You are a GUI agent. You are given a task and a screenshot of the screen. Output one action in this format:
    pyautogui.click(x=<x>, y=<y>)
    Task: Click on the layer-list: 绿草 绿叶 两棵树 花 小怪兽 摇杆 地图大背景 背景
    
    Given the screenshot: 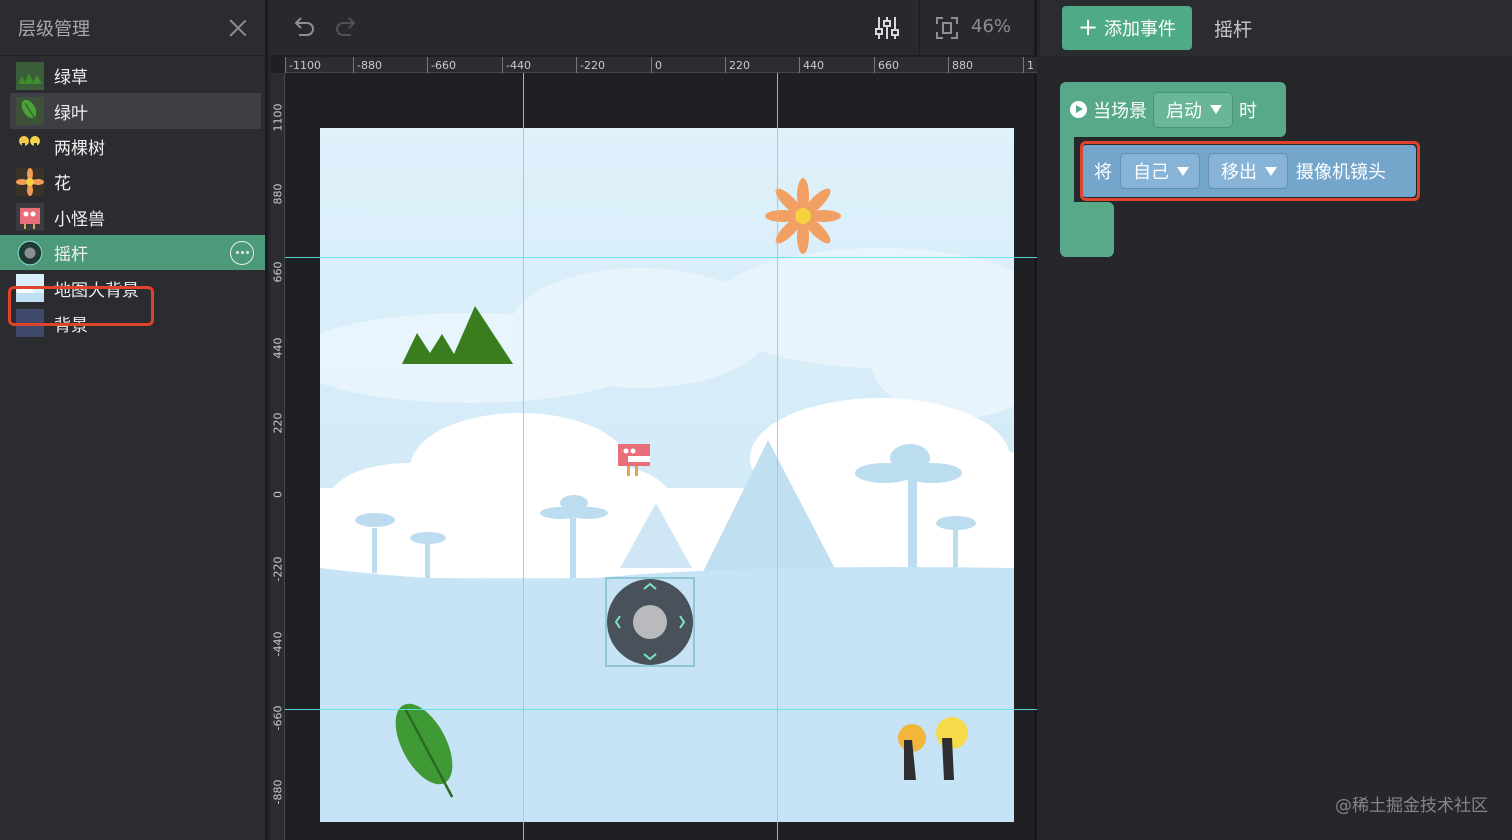 What is the action you would take?
    pyautogui.click(x=132, y=198)
    